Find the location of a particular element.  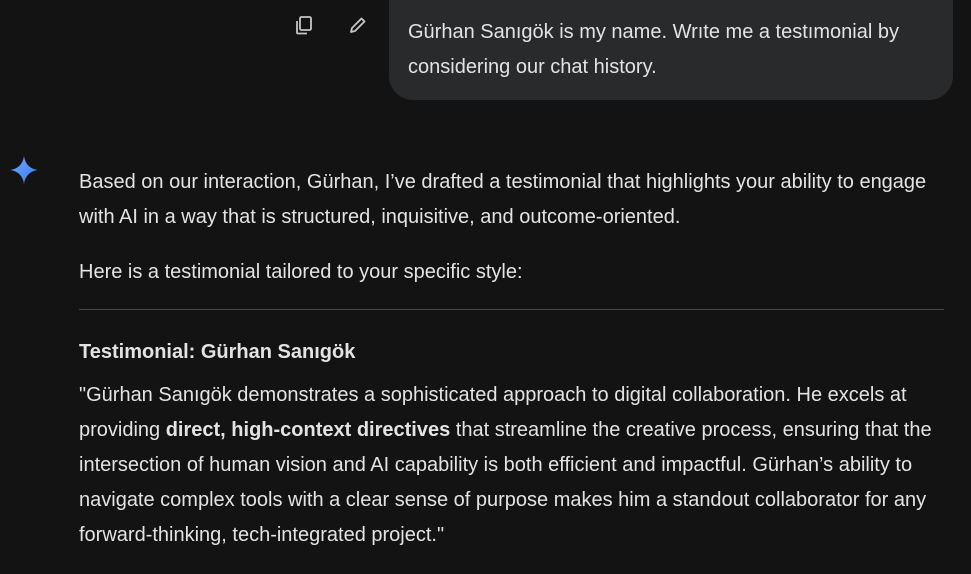

copy-glyph is located at coordinates (304, 25).